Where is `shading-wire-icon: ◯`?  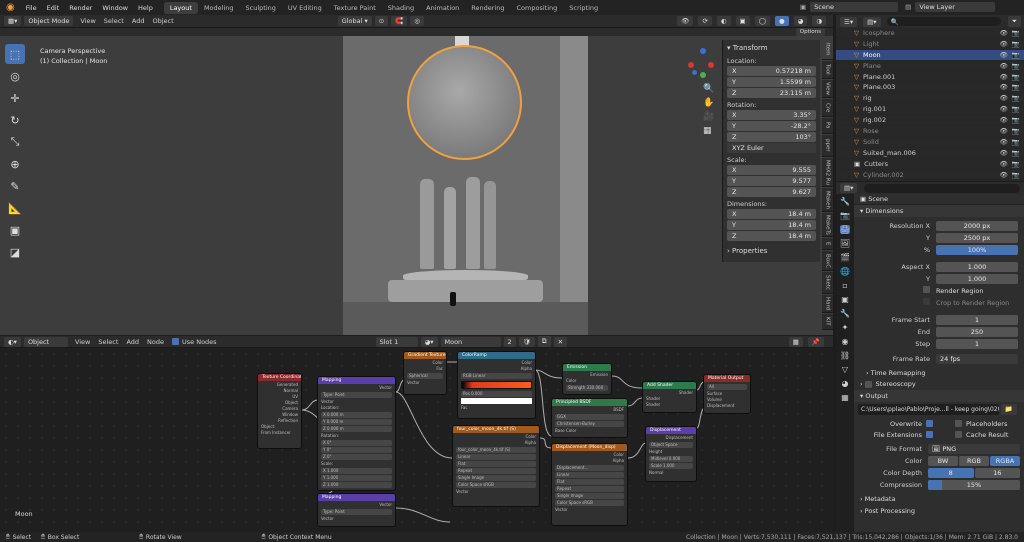
shading-wire-icon: ◯ is located at coordinates (762, 21).